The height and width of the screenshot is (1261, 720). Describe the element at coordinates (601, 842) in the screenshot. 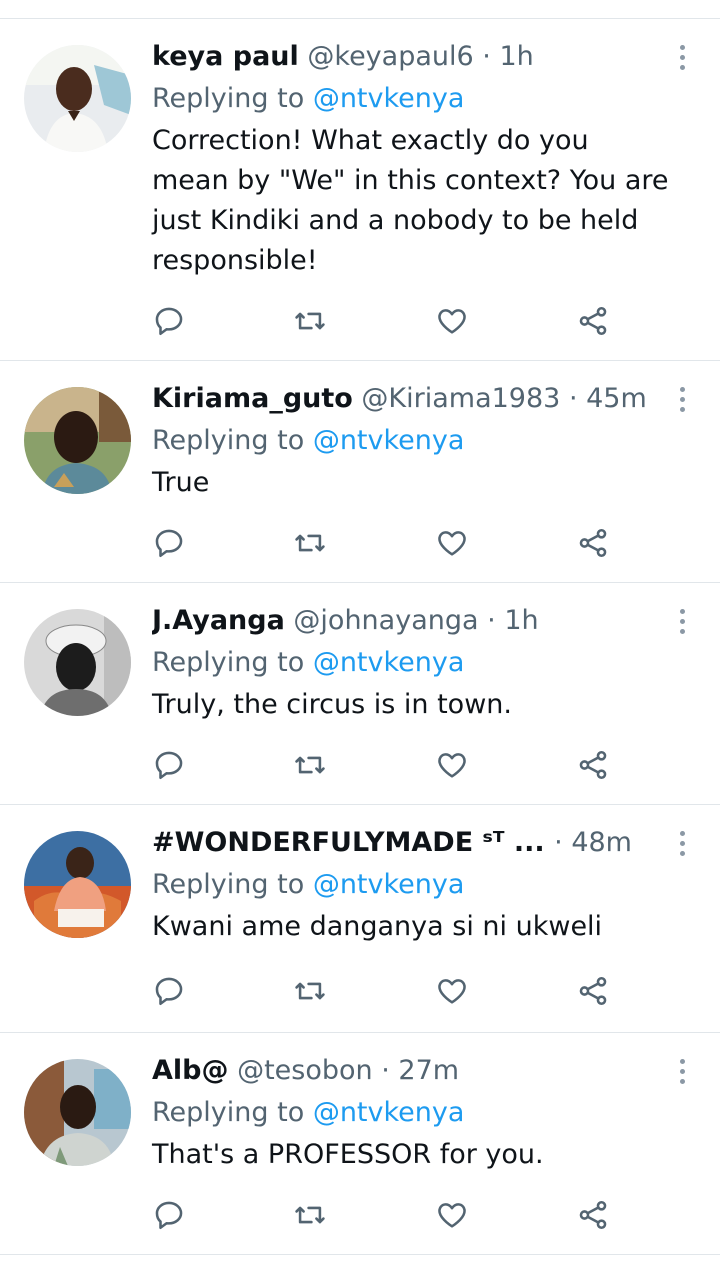

I see `timestamp: 48m` at that location.